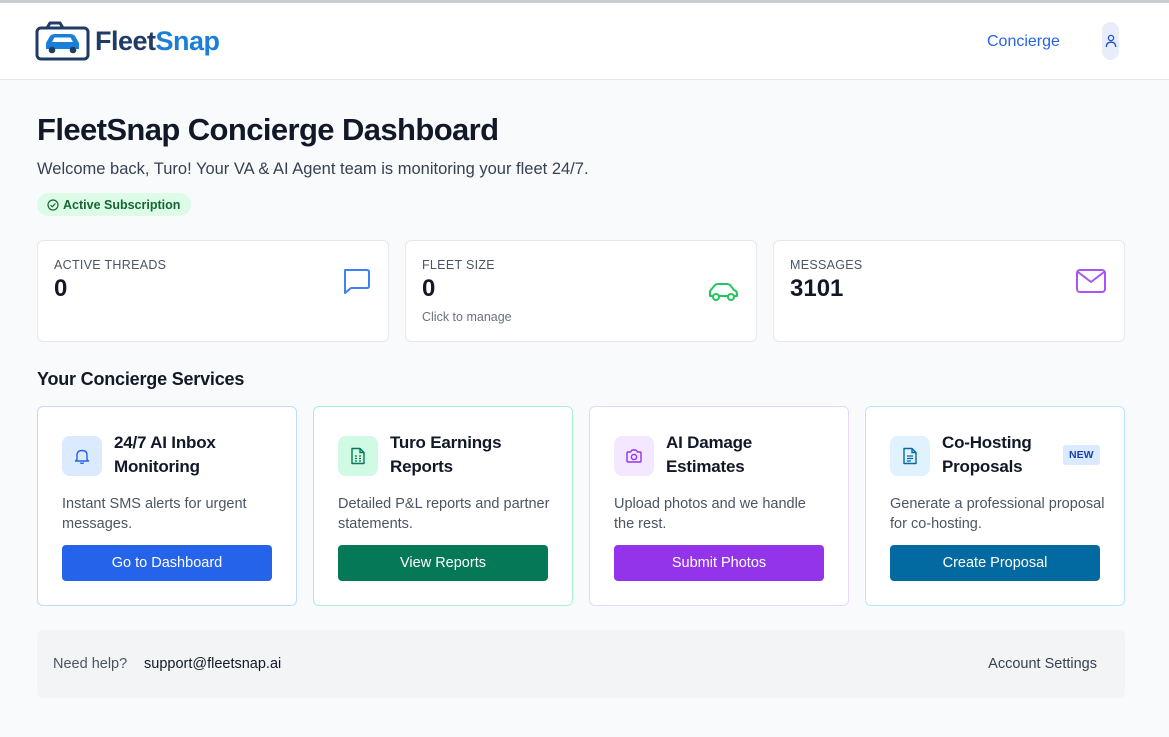  Describe the element at coordinates (114, 204) in the screenshot. I see `subscription-status-badge: Active Subscription` at that location.